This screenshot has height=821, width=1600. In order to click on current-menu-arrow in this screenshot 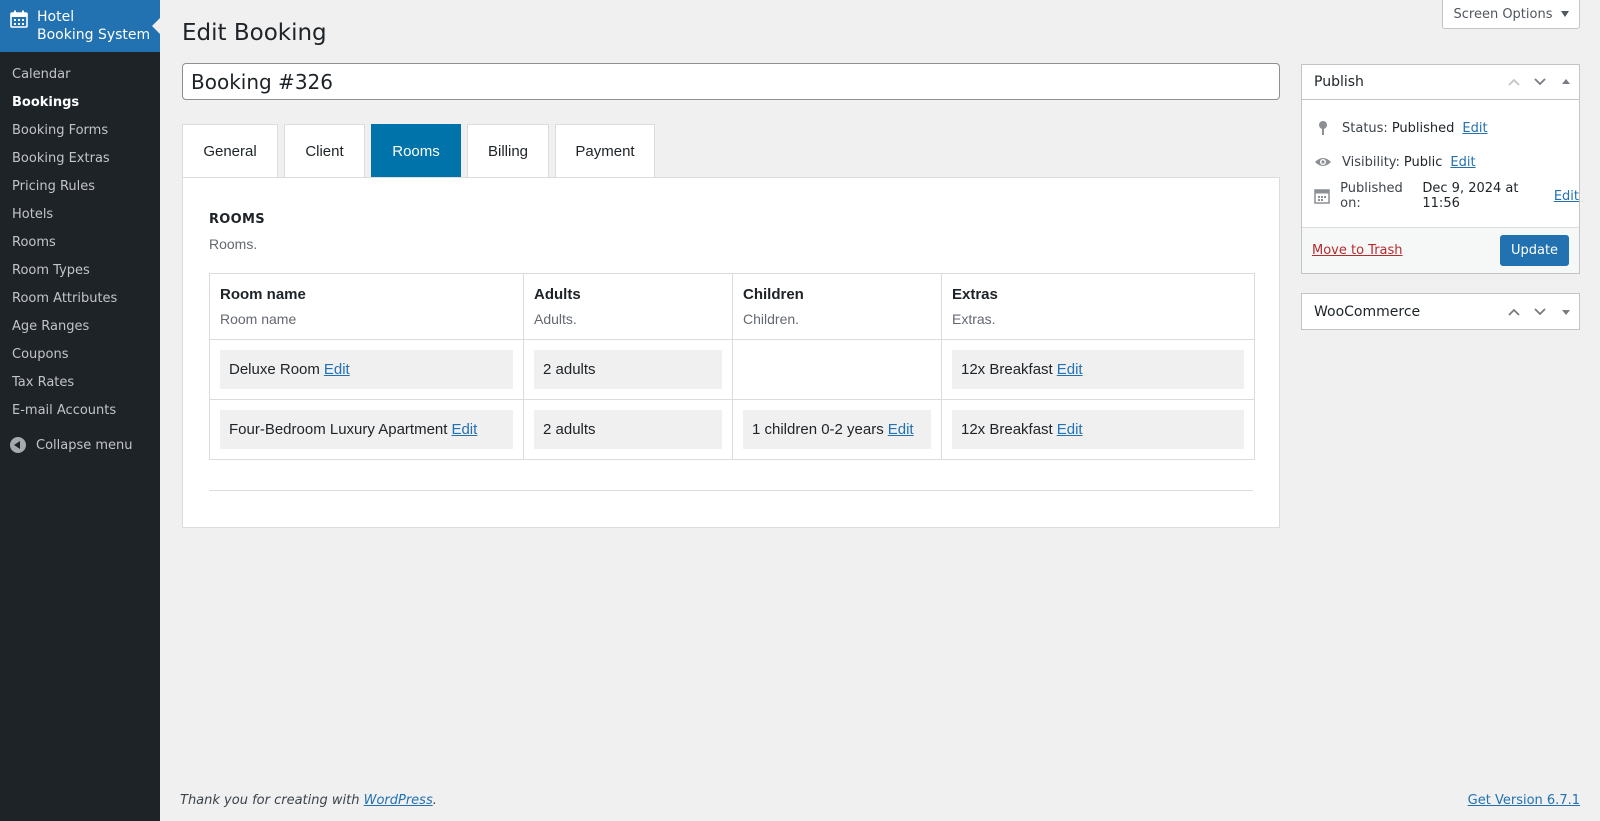, I will do `click(156, 26)`.